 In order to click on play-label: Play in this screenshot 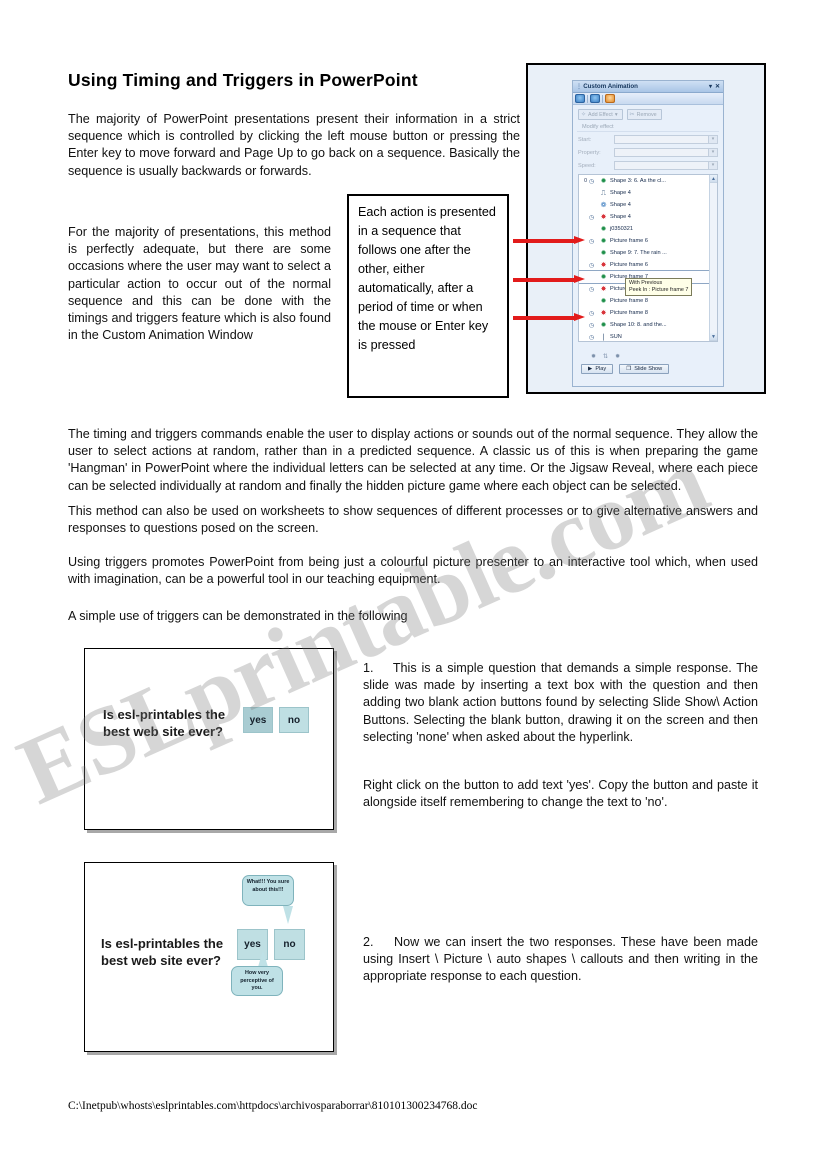, I will do `click(601, 369)`.